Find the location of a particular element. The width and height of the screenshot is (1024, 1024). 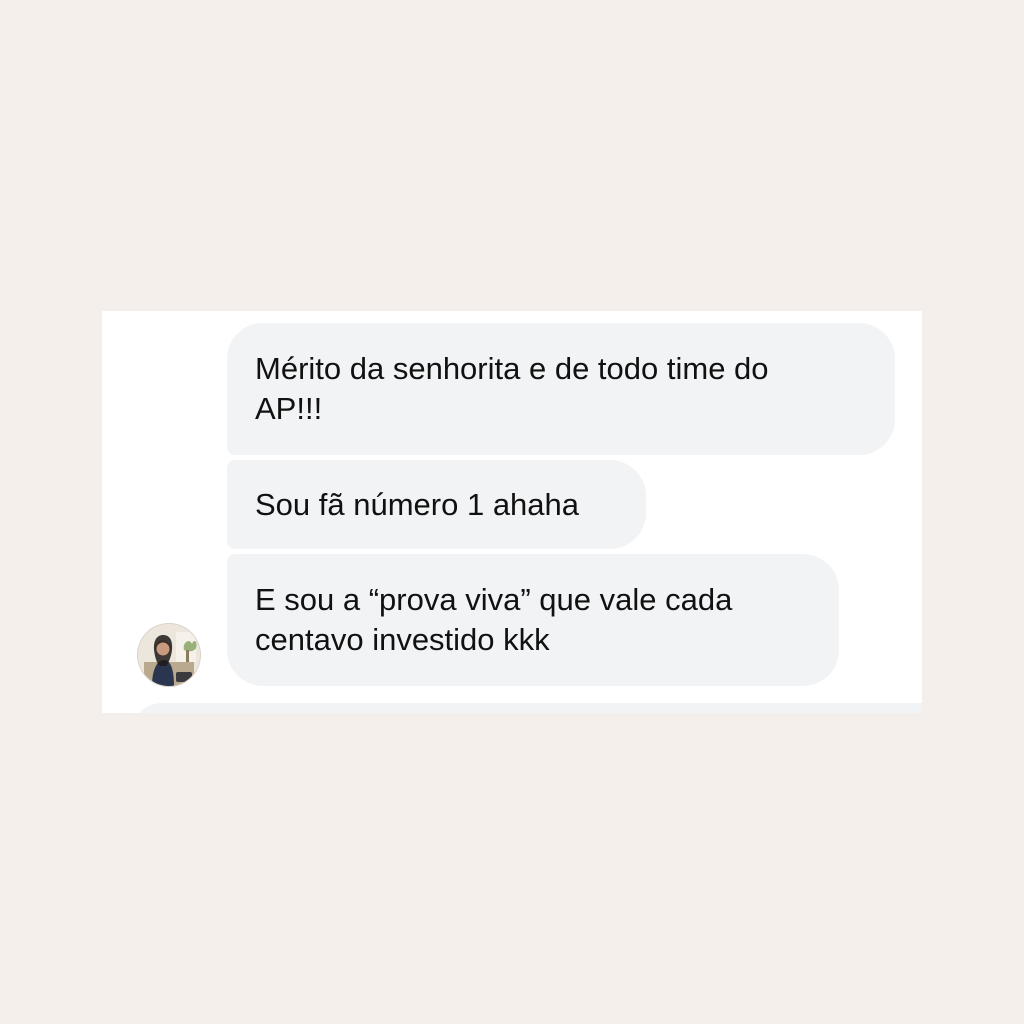

profile-photo-icon is located at coordinates (169, 655).